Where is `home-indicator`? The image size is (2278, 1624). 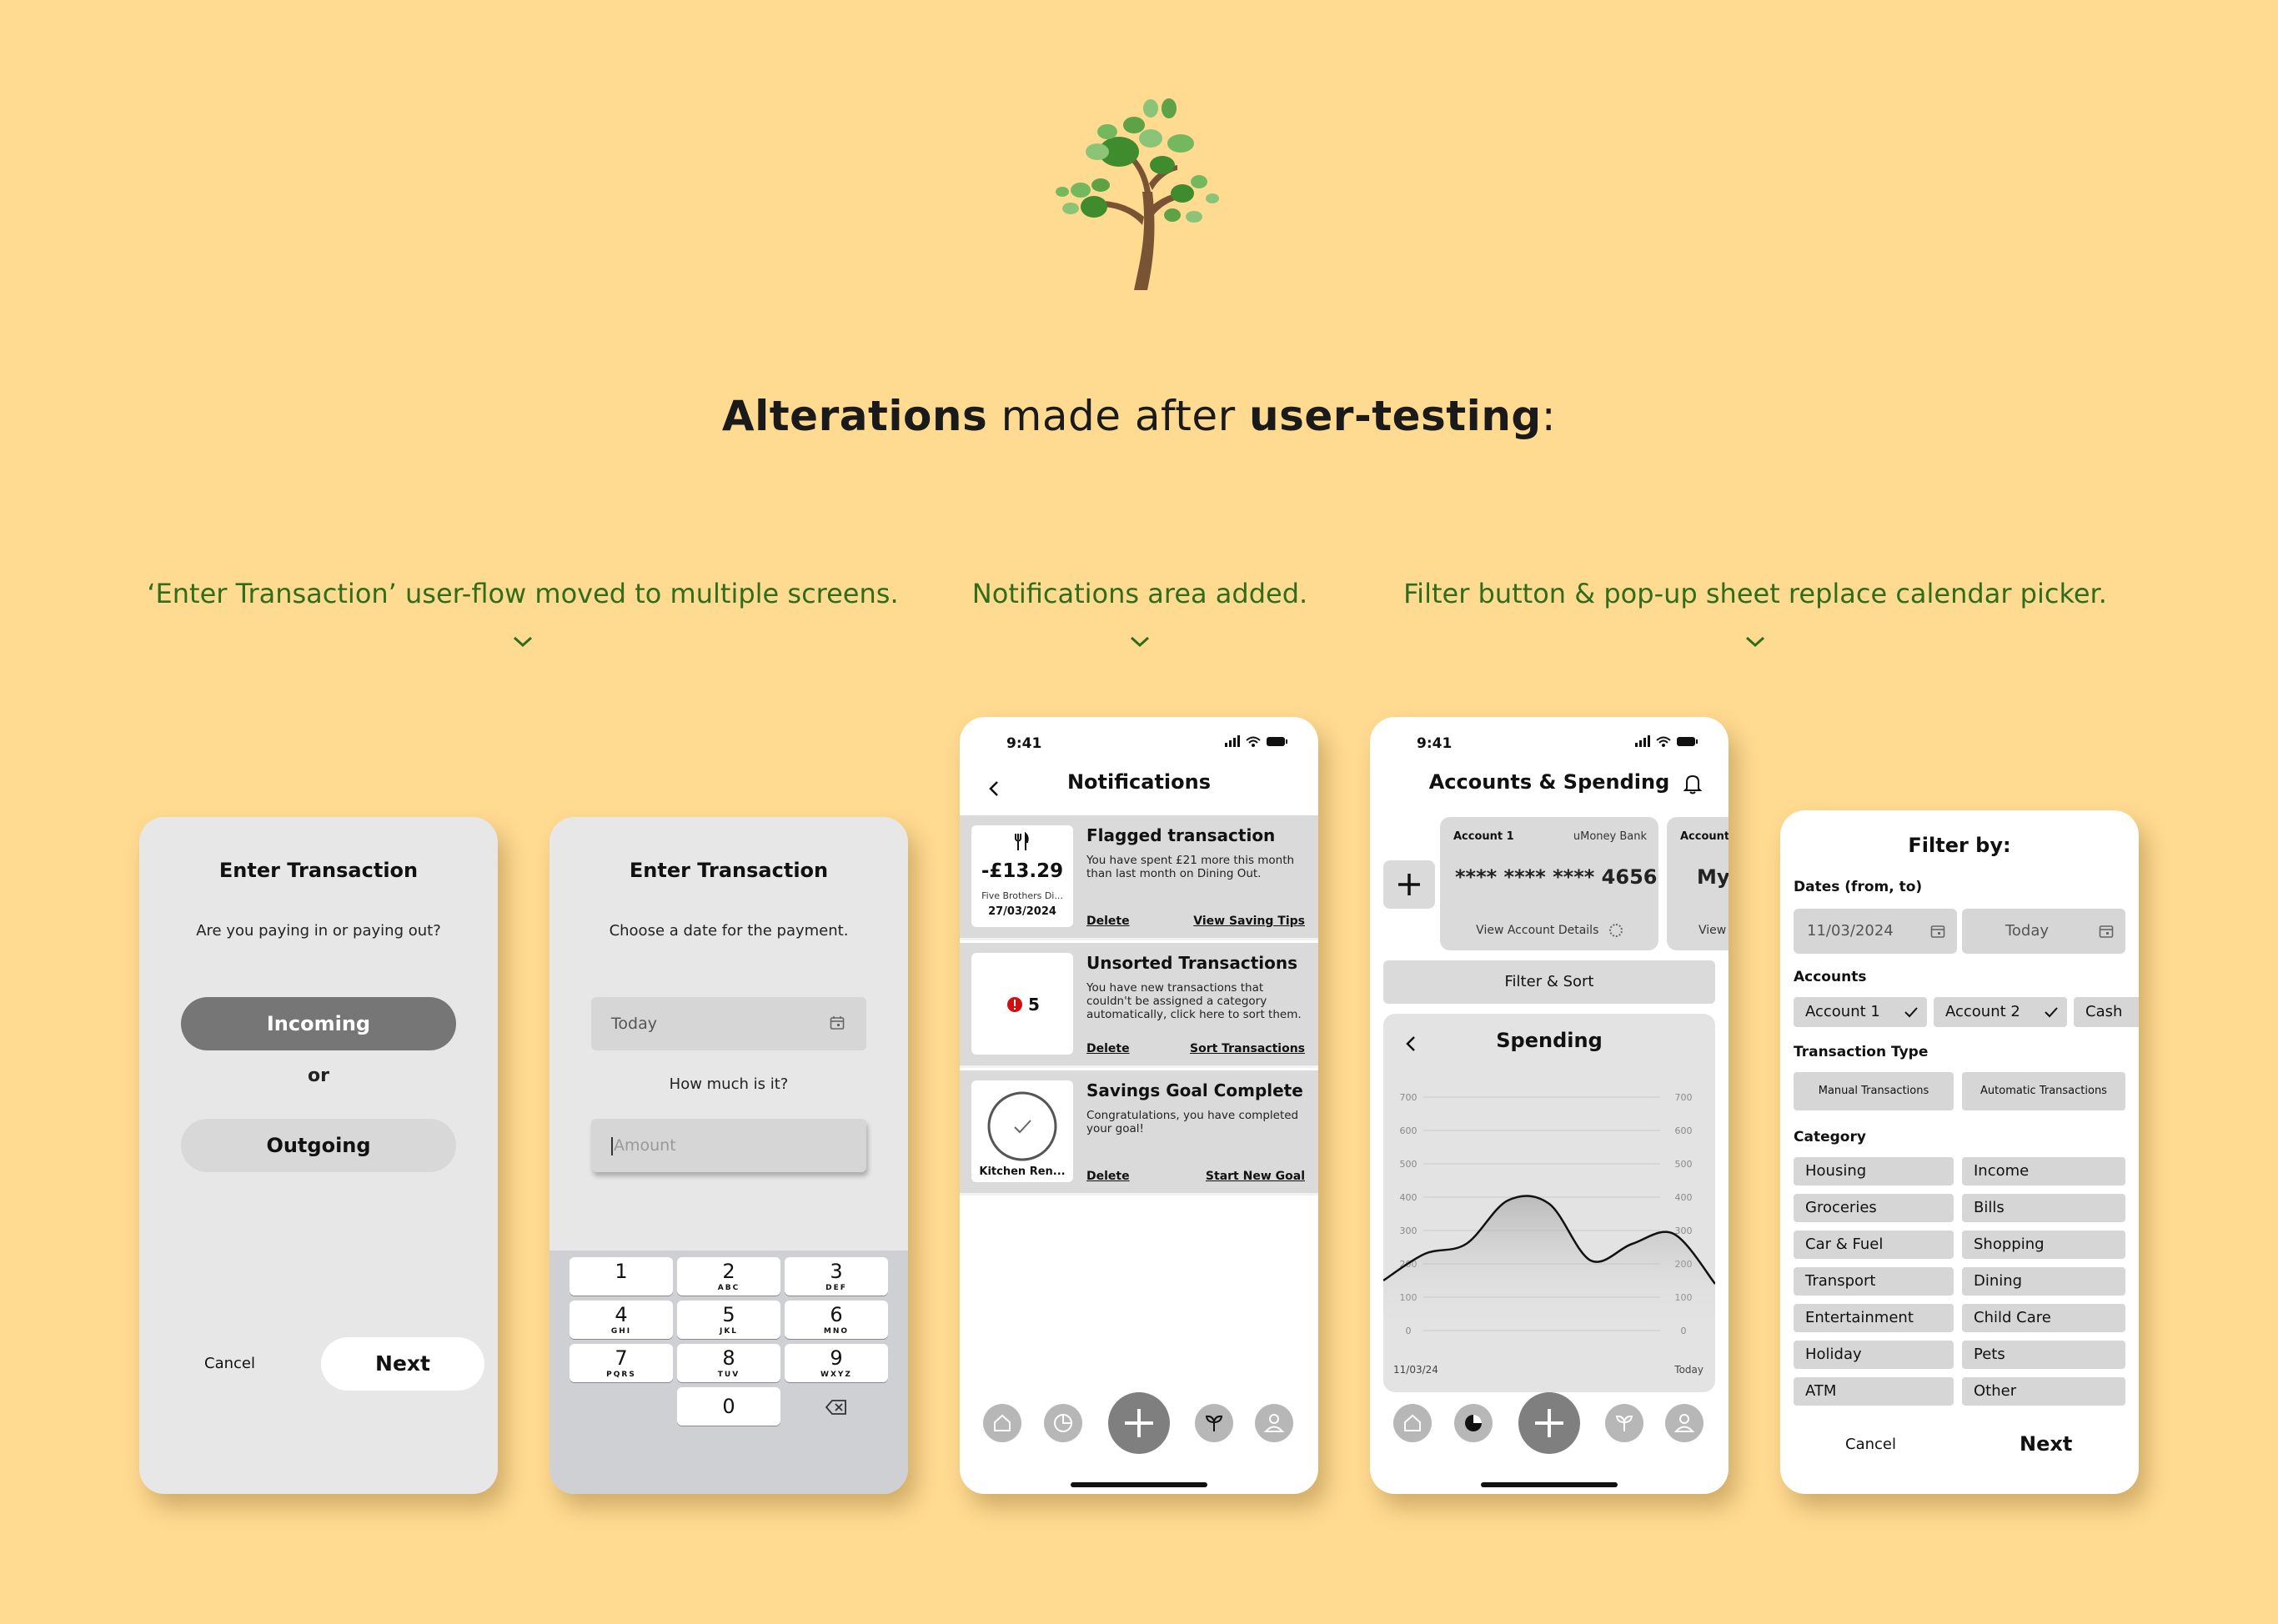
home-indicator is located at coordinates (1549, 1484).